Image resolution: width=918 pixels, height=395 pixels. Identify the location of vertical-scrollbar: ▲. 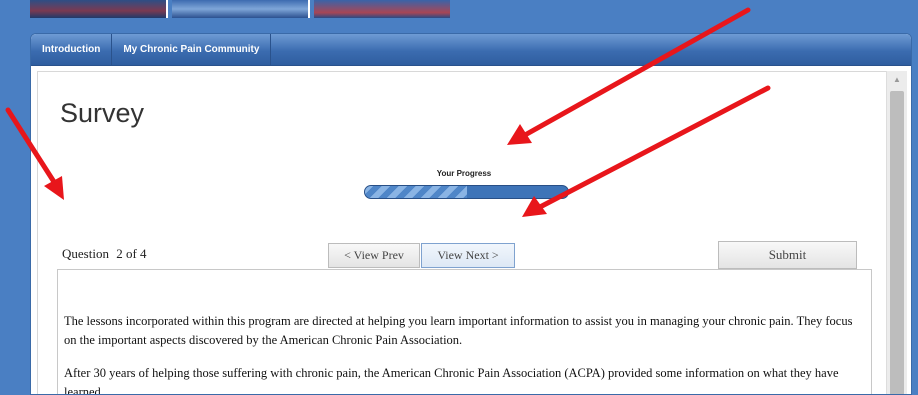
(896, 232).